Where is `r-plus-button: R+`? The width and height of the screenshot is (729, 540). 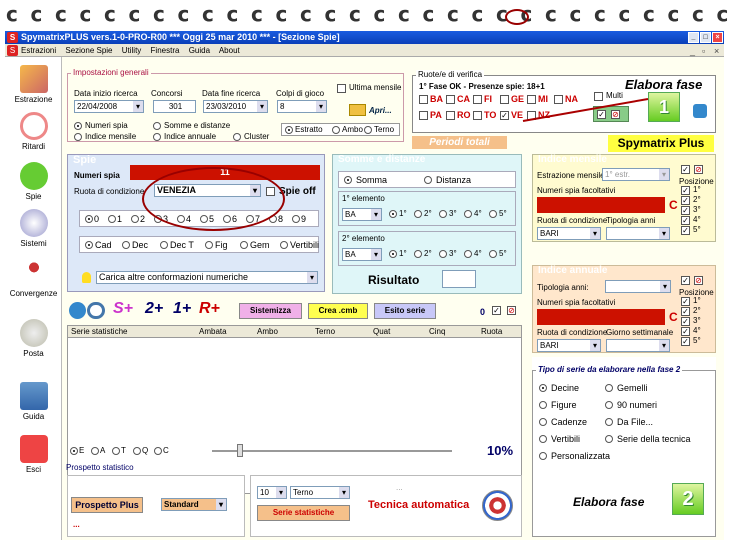
r-plus-button: R+ is located at coordinates (209, 309).